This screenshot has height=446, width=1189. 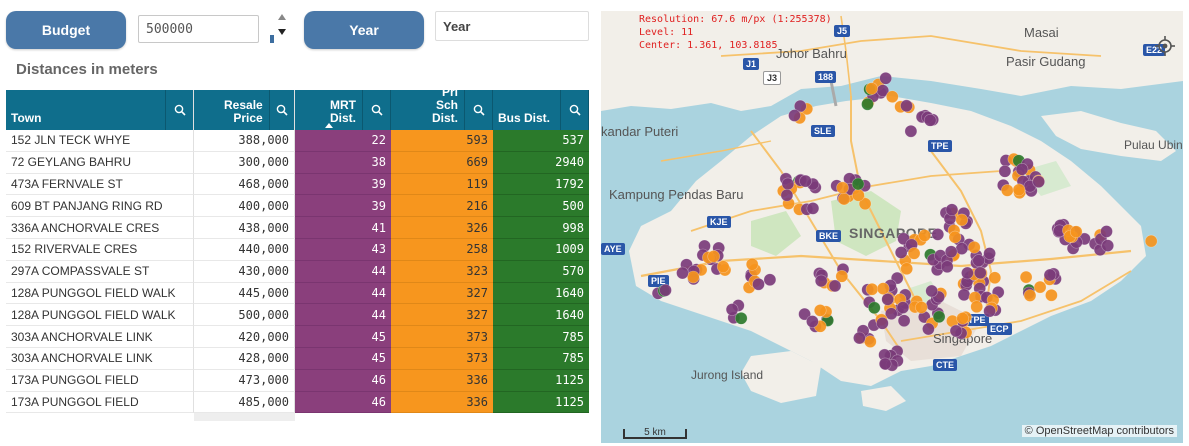 What do you see at coordinates (66, 30) in the screenshot?
I see `budget-button: Budget` at bounding box center [66, 30].